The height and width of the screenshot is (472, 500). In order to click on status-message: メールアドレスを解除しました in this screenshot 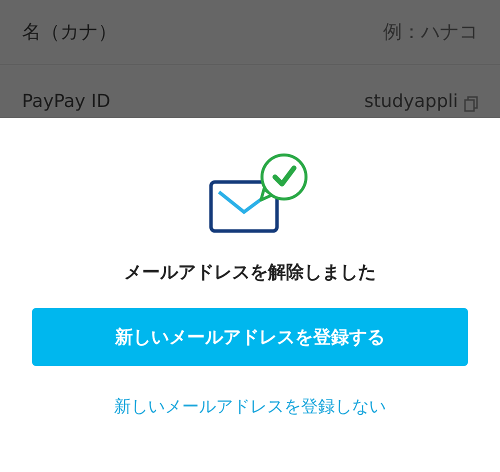, I will do `click(250, 272)`.